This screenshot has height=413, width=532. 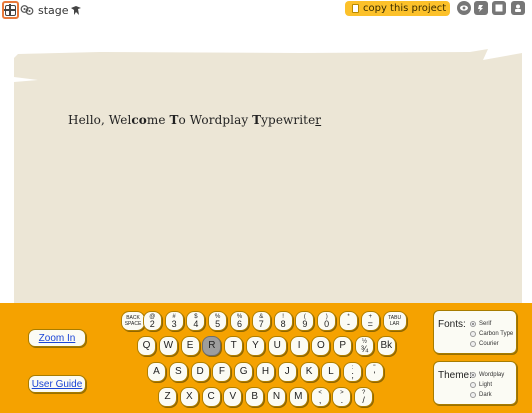 I want to click on copy-project-button: copy this project, so click(x=397, y=8).